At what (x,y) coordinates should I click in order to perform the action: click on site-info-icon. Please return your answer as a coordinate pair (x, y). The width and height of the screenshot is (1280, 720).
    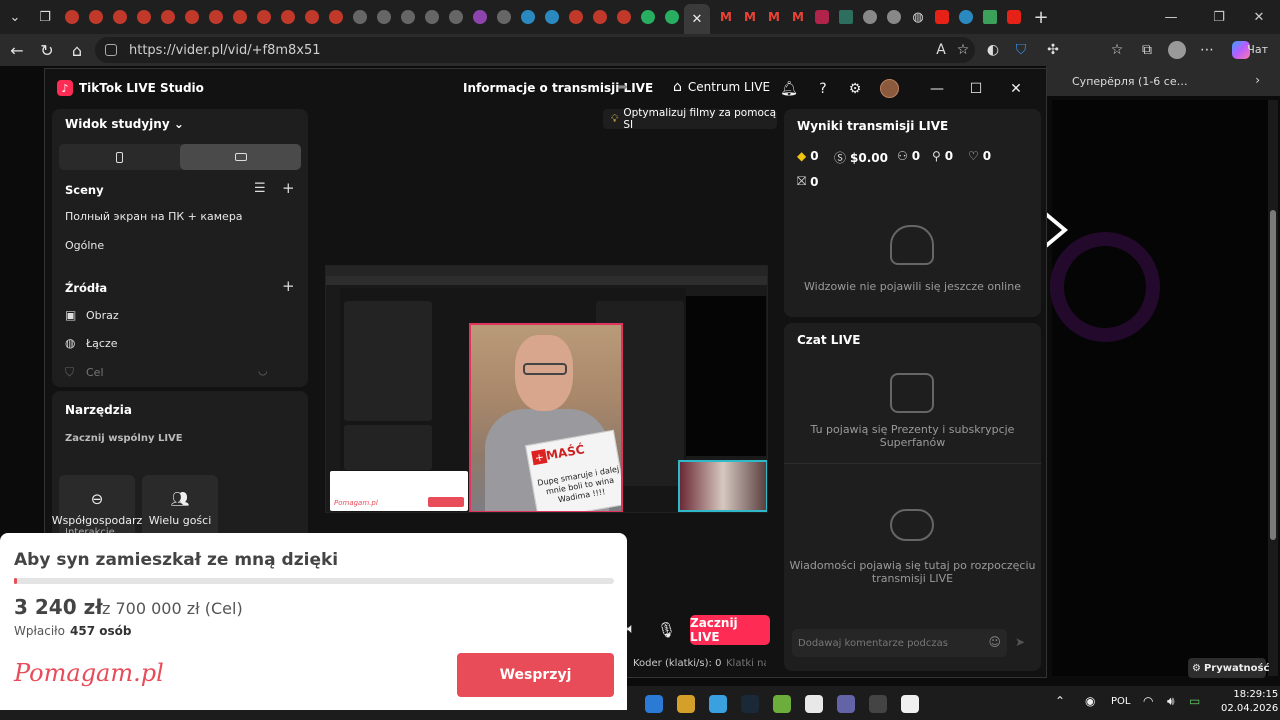
    Looking at the image, I should click on (111, 50).